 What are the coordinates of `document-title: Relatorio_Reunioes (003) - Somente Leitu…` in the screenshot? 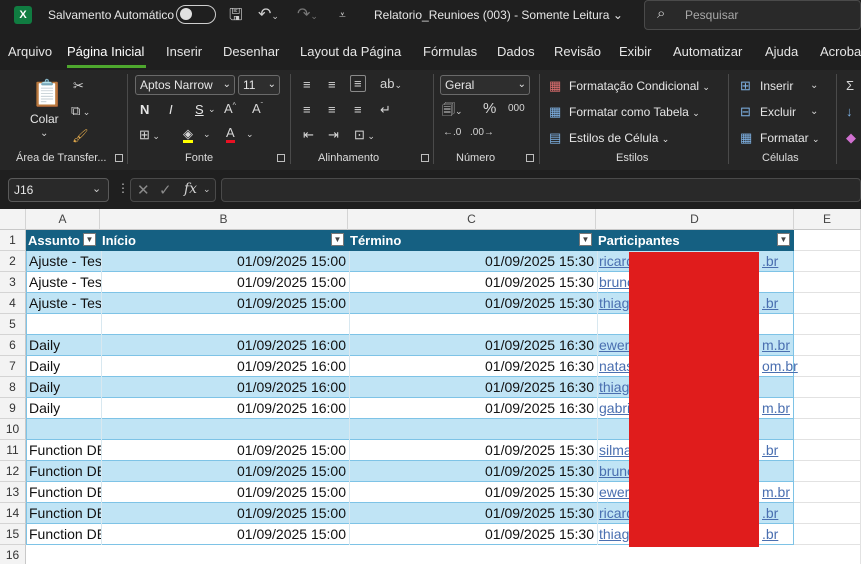 It's located at (498, 15).